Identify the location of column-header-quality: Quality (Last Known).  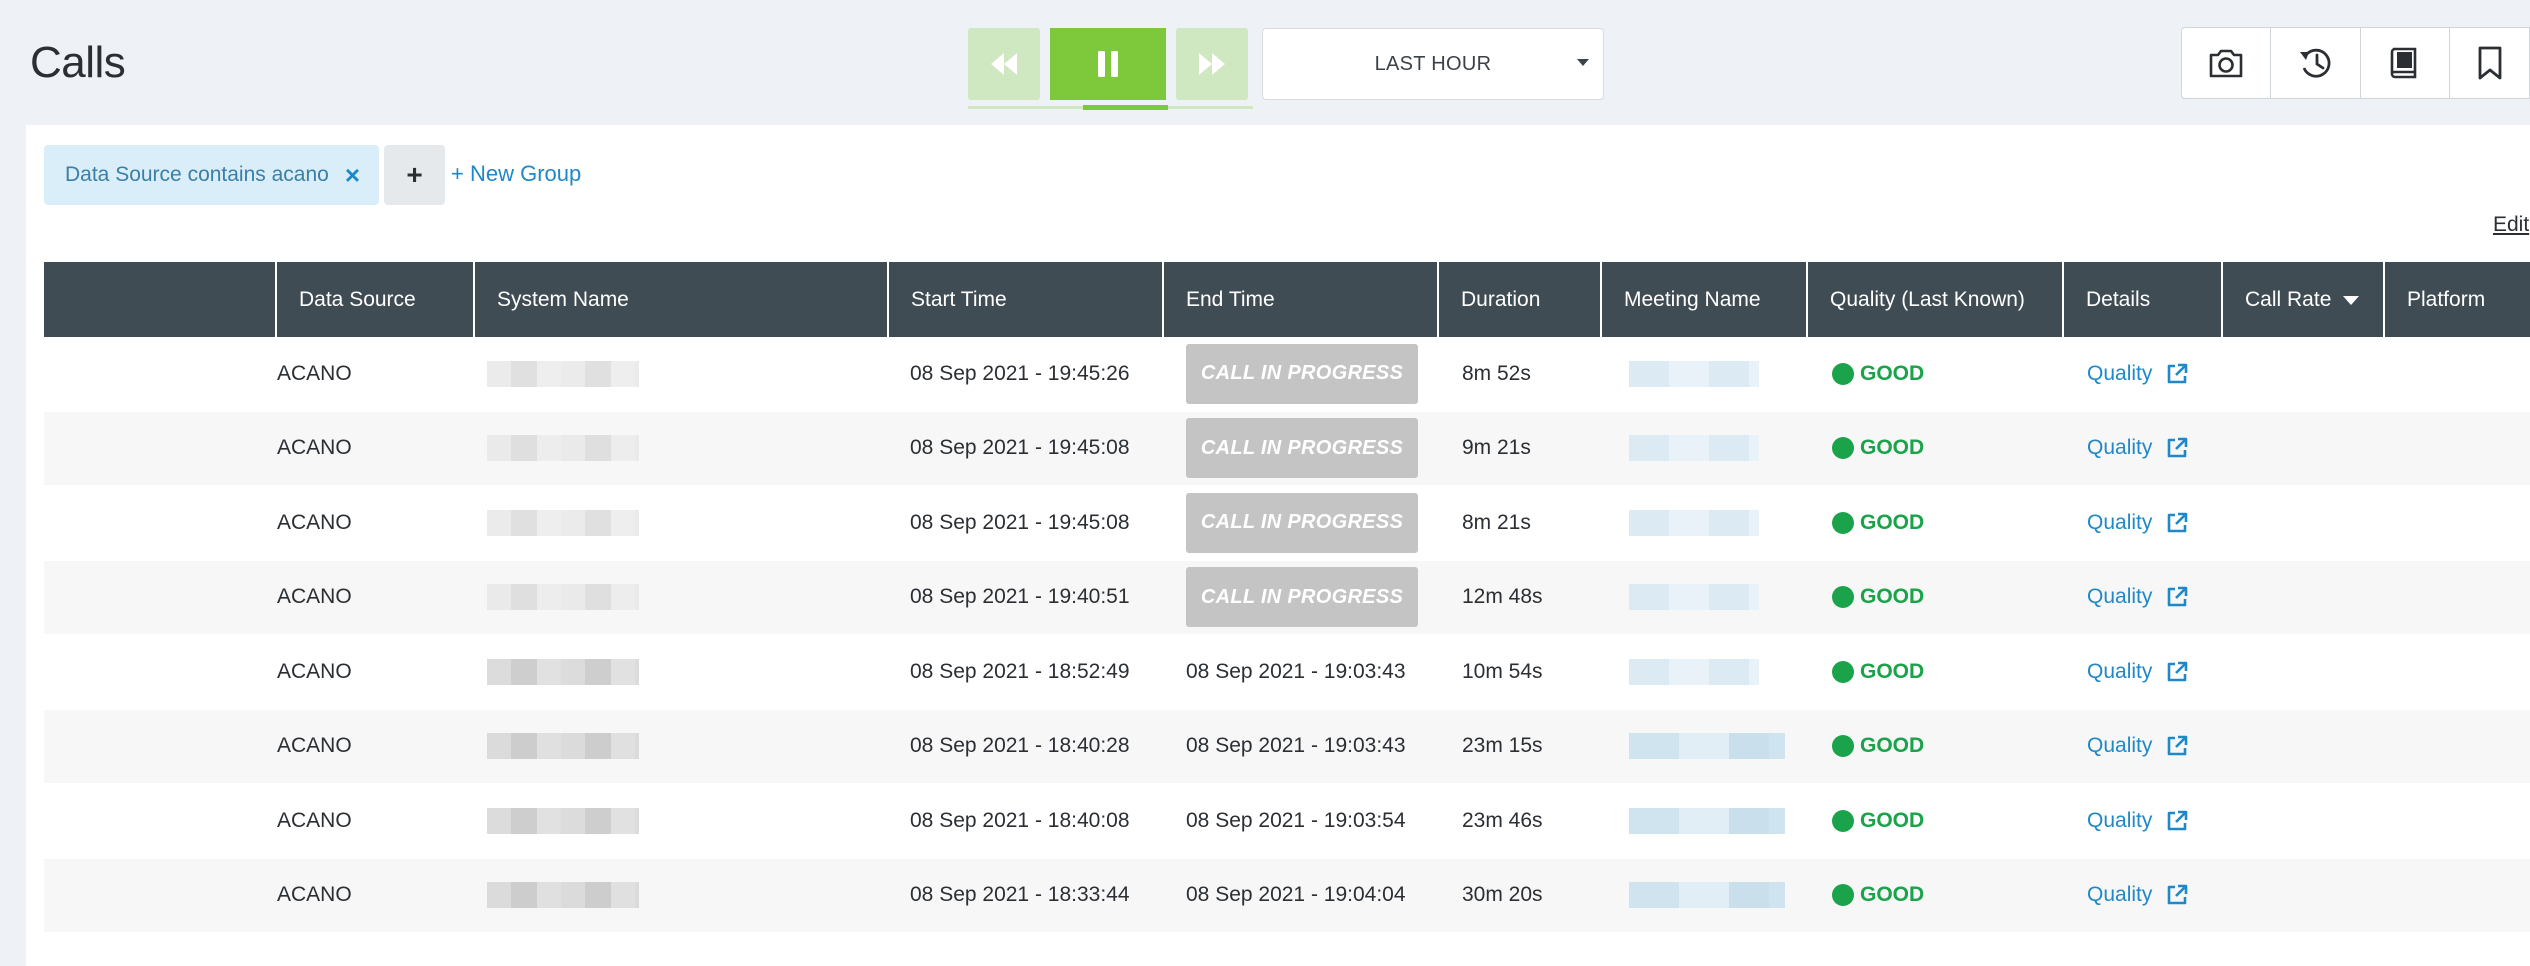
(1934, 299).